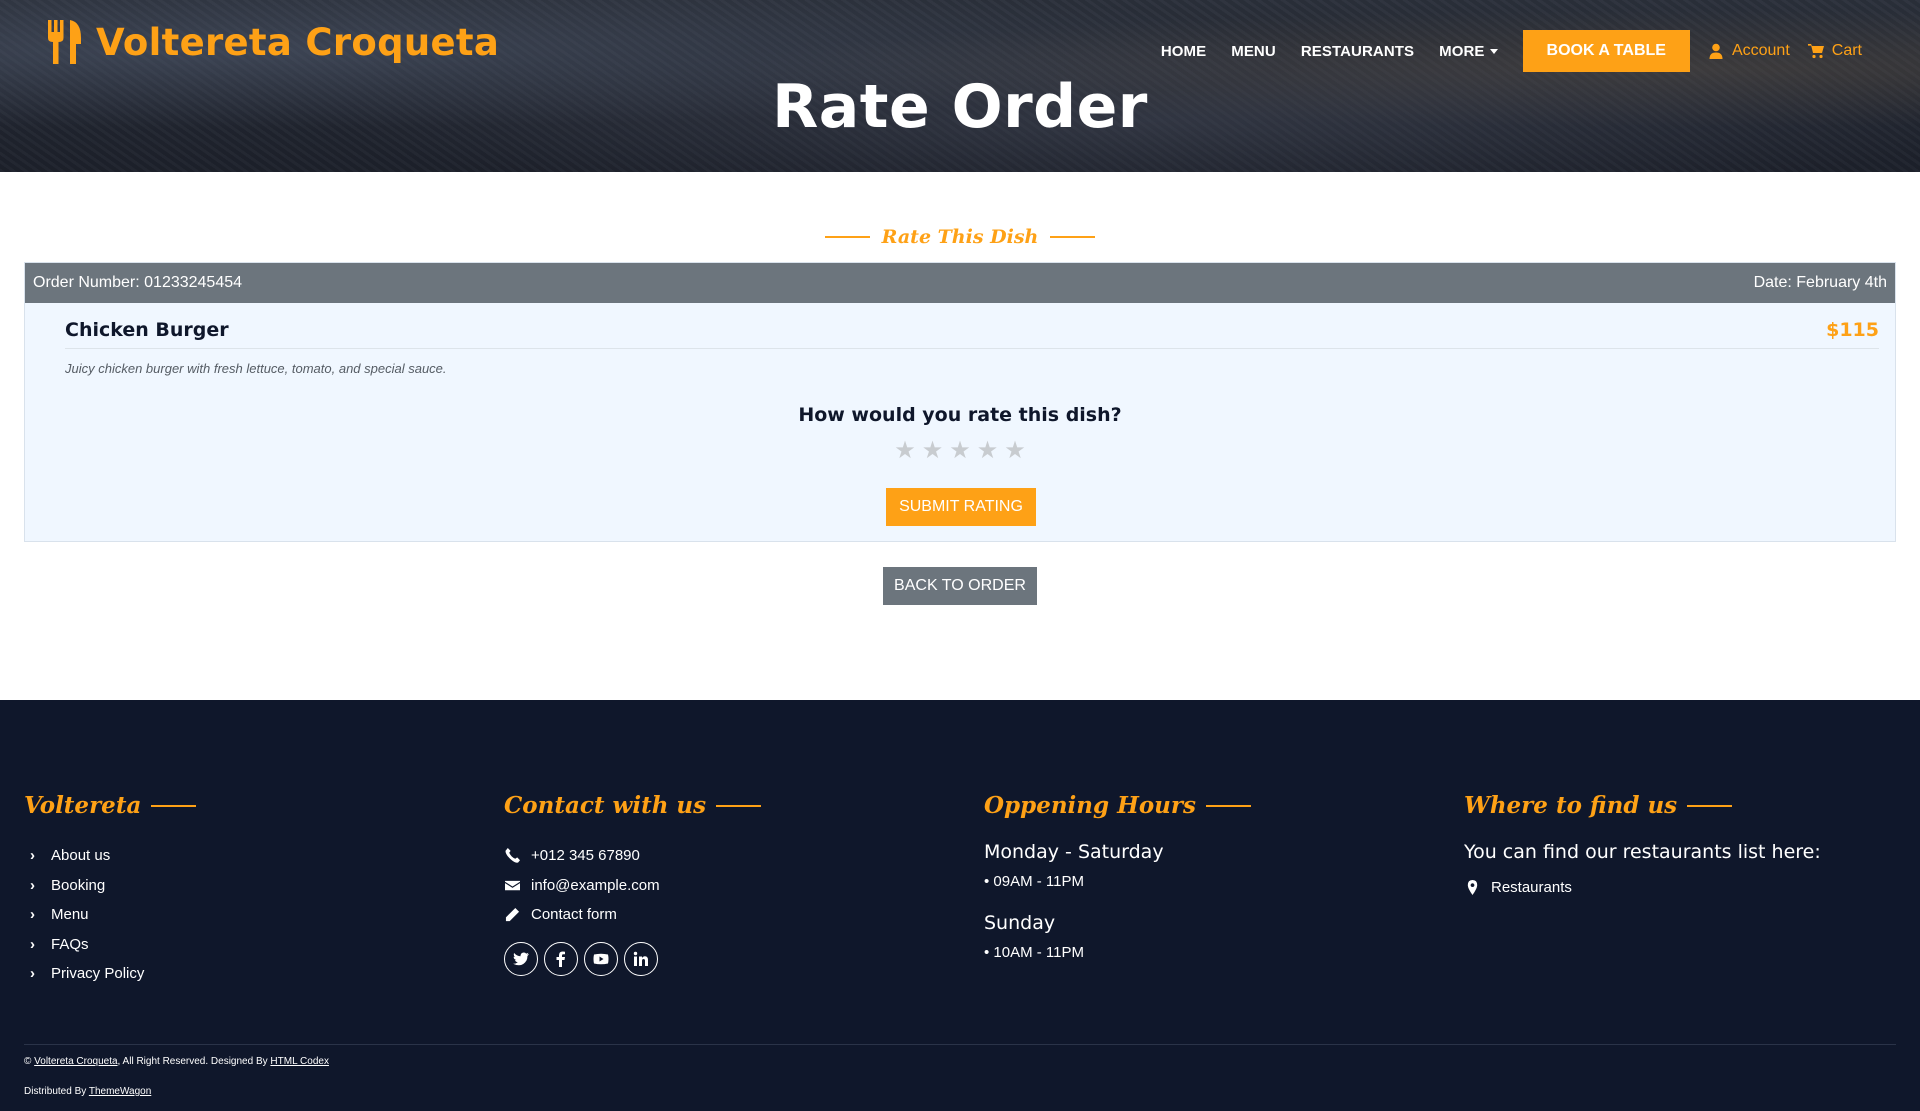  Describe the element at coordinates (960, 415) in the screenshot. I see `rating-question: How would you rate this dish?` at that location.